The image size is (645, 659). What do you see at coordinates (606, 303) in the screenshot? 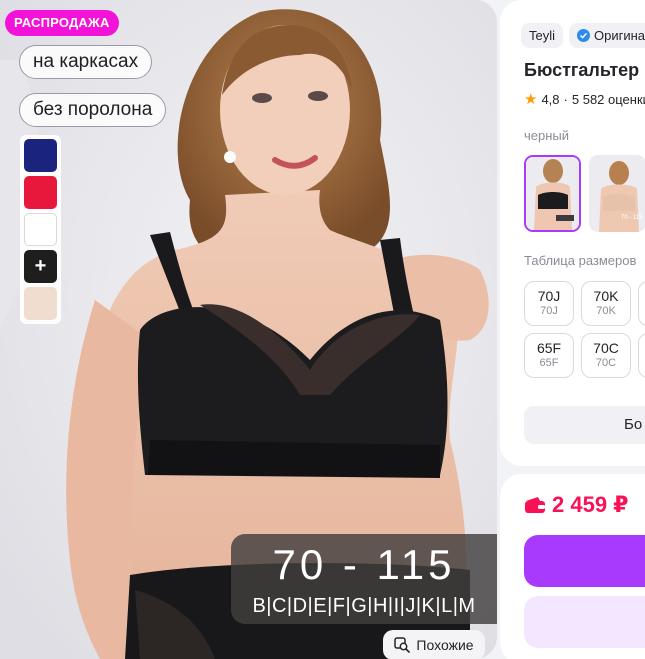
I see `size-option-70k: 70K 70K` at bounding box center [606, 303].